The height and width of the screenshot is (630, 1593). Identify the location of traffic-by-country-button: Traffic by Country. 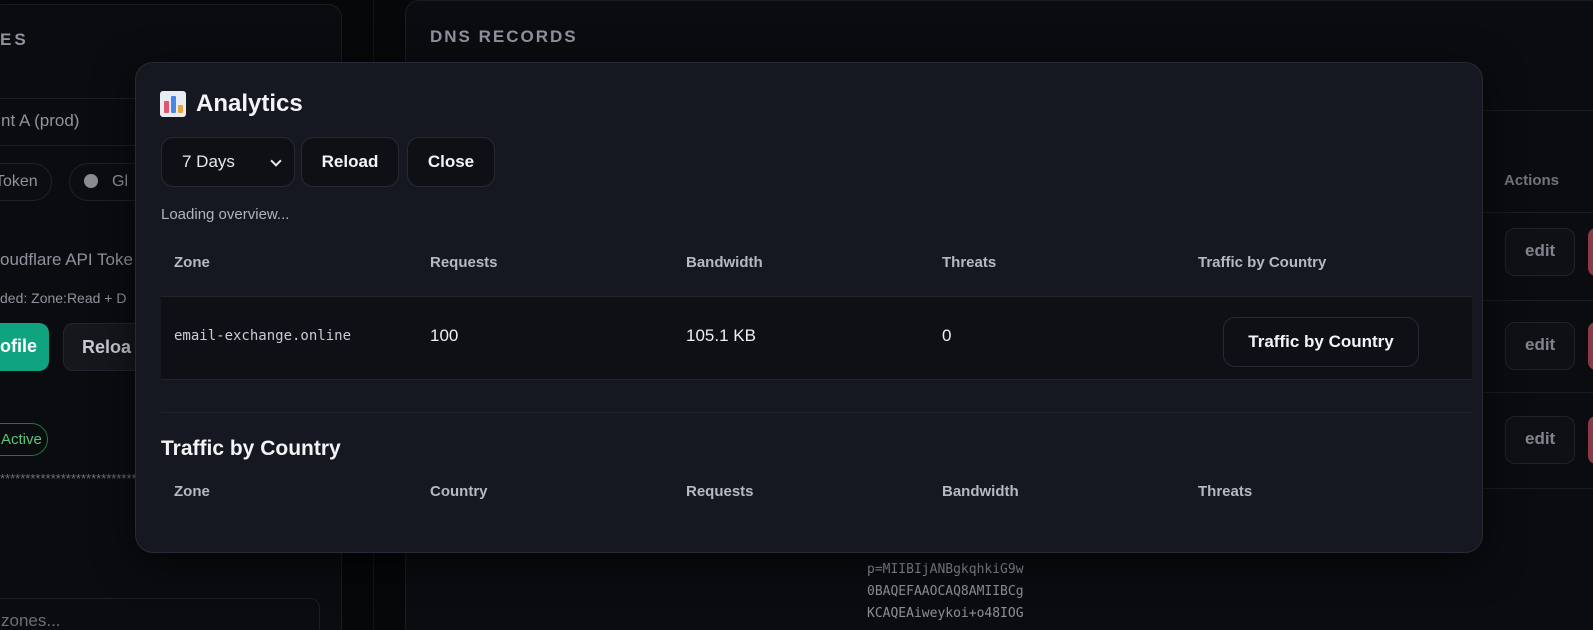
(1321, 342).